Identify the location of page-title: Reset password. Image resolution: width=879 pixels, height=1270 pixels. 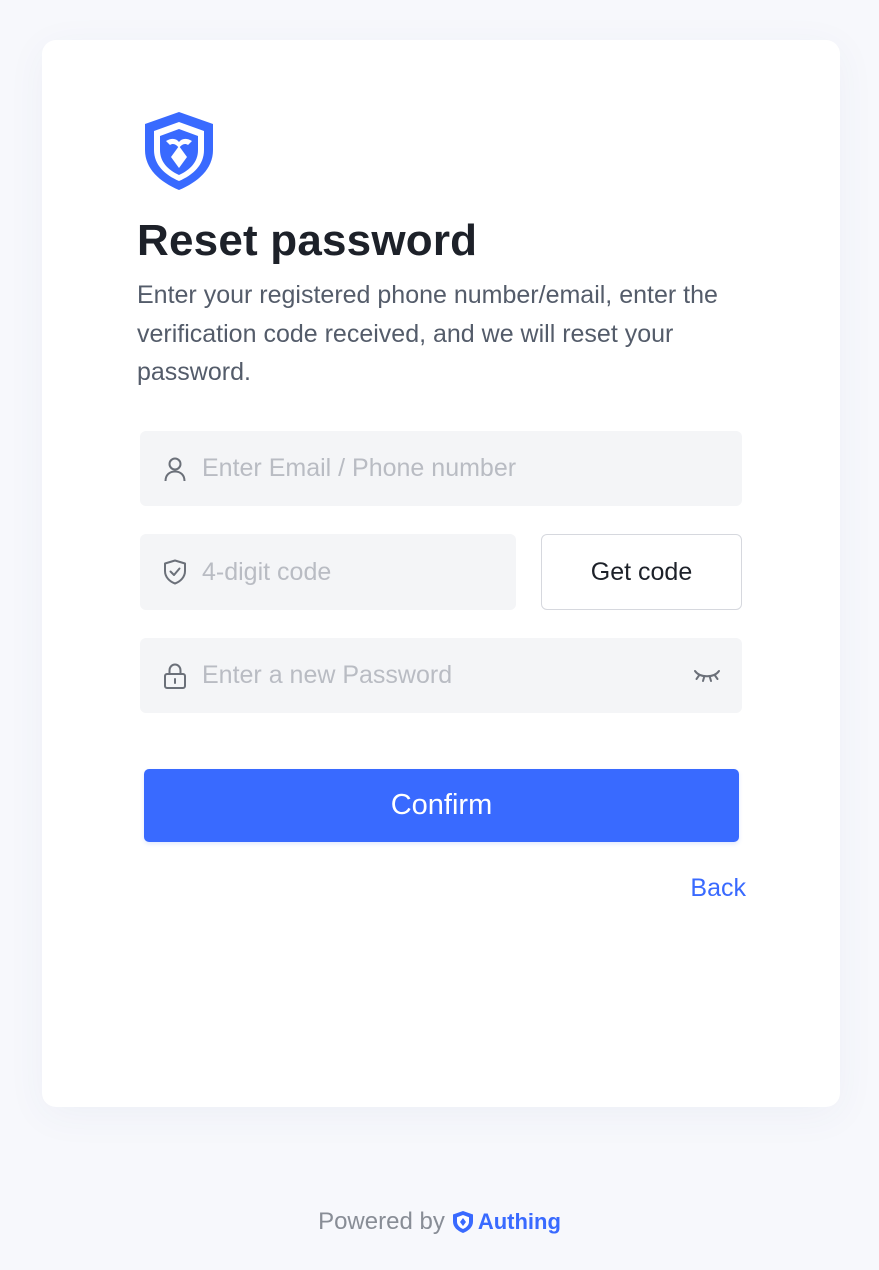
(307, 240).